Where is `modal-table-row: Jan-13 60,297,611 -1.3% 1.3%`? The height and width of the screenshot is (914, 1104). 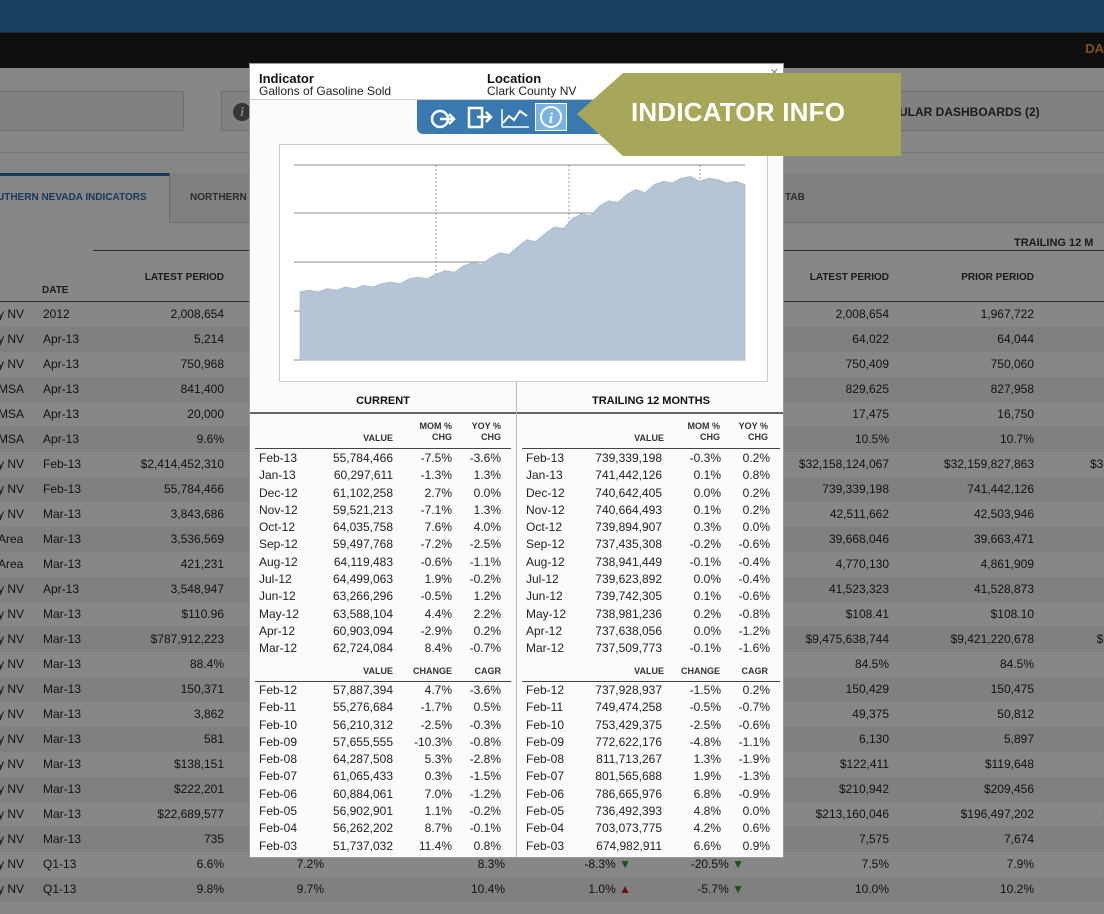 modal-table-row: Jan-13 60,297,611 -1.3% 1.3% is located at coordinates (383, 475).